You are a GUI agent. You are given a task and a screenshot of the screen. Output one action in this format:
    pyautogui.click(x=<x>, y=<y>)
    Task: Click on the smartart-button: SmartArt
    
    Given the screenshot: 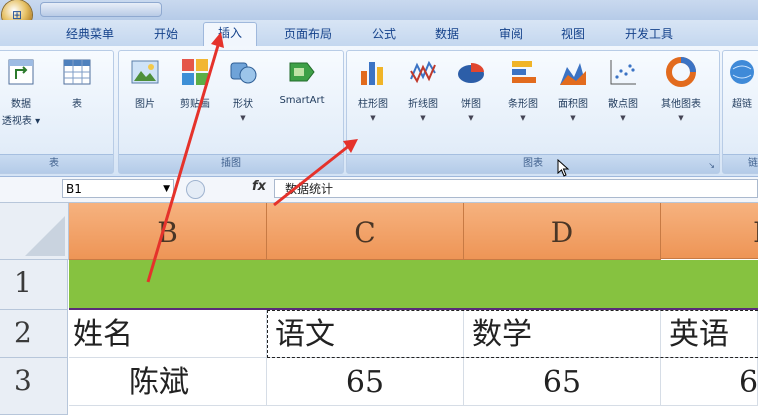 What is the action you would take?
    pyautogui.click(x=302, y=81)
    